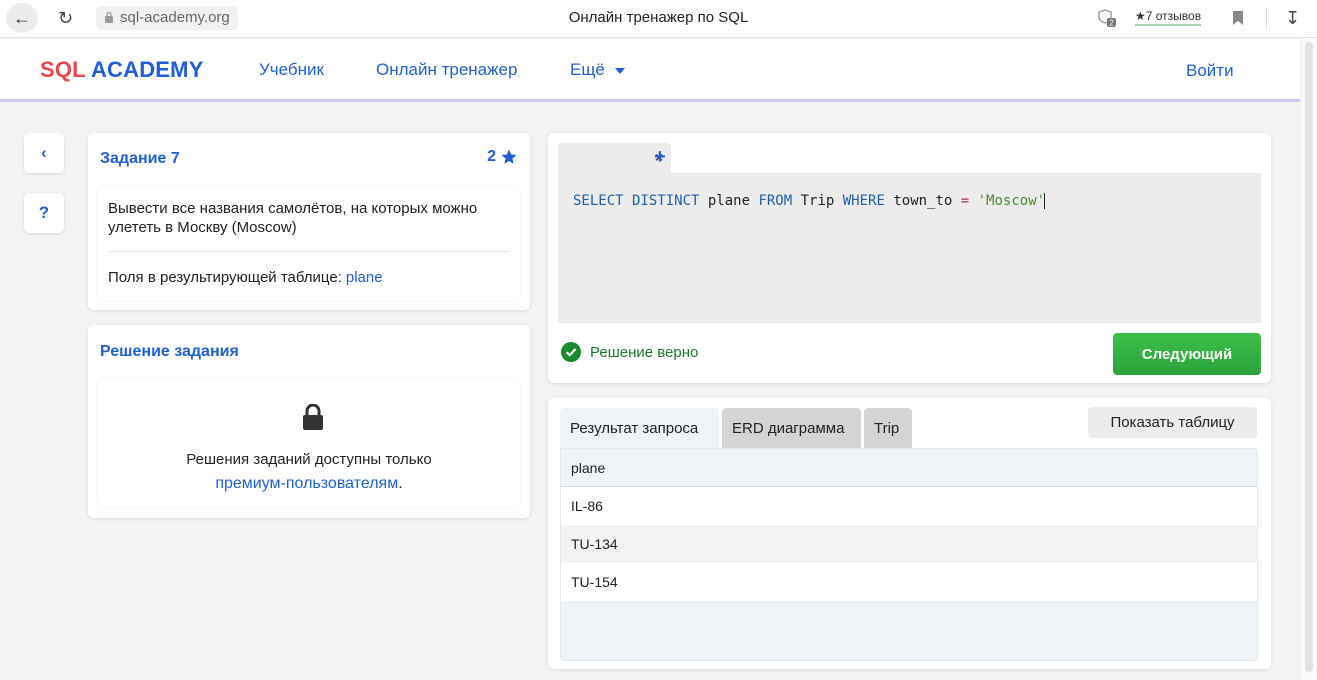 This screenshot has width=1317, height=680. Describe the element at coordinates (909, 544) in the screenshot. I see `table-row: TU-134` at that location.